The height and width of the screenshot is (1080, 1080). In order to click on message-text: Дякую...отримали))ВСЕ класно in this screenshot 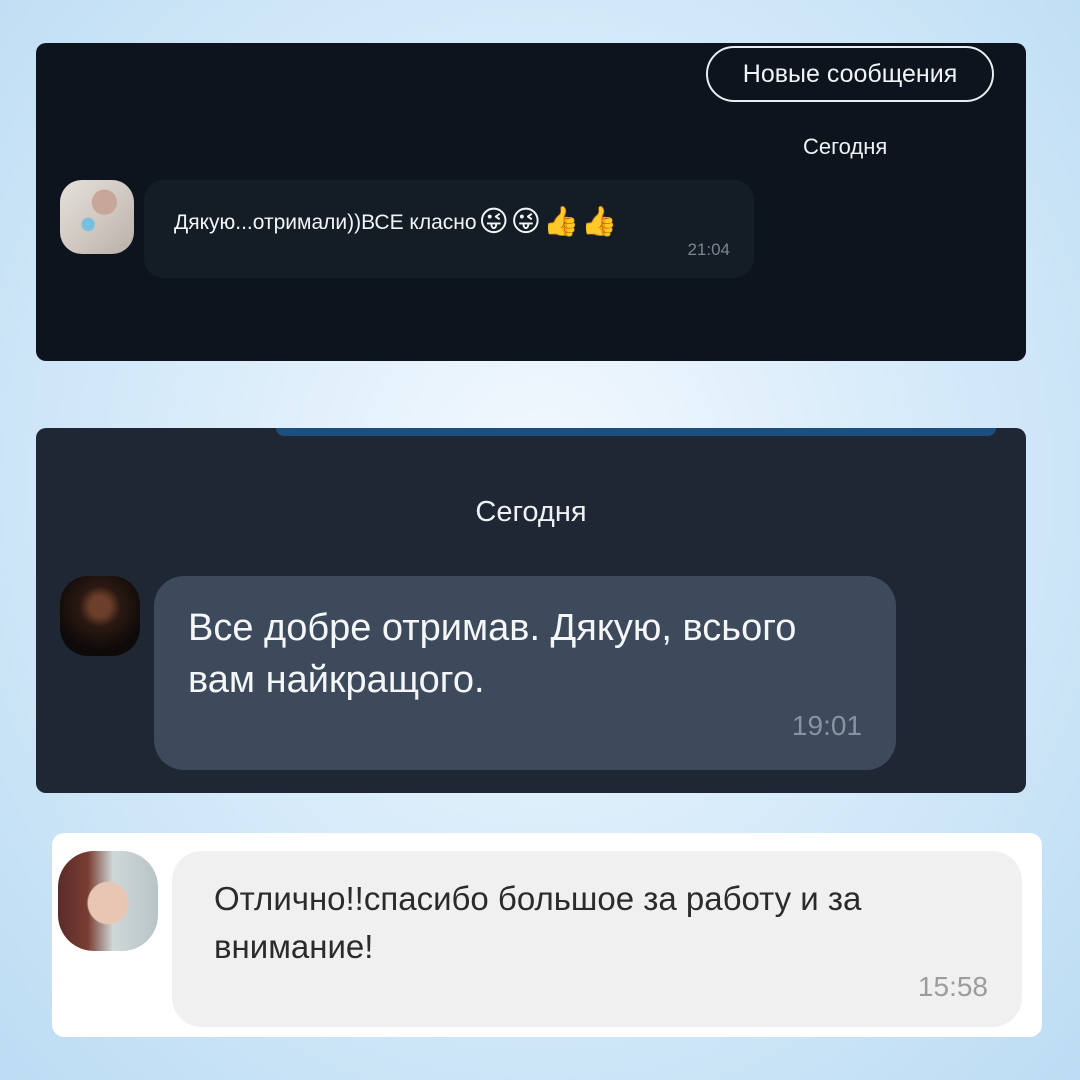, I will do `click(325, 222)`.